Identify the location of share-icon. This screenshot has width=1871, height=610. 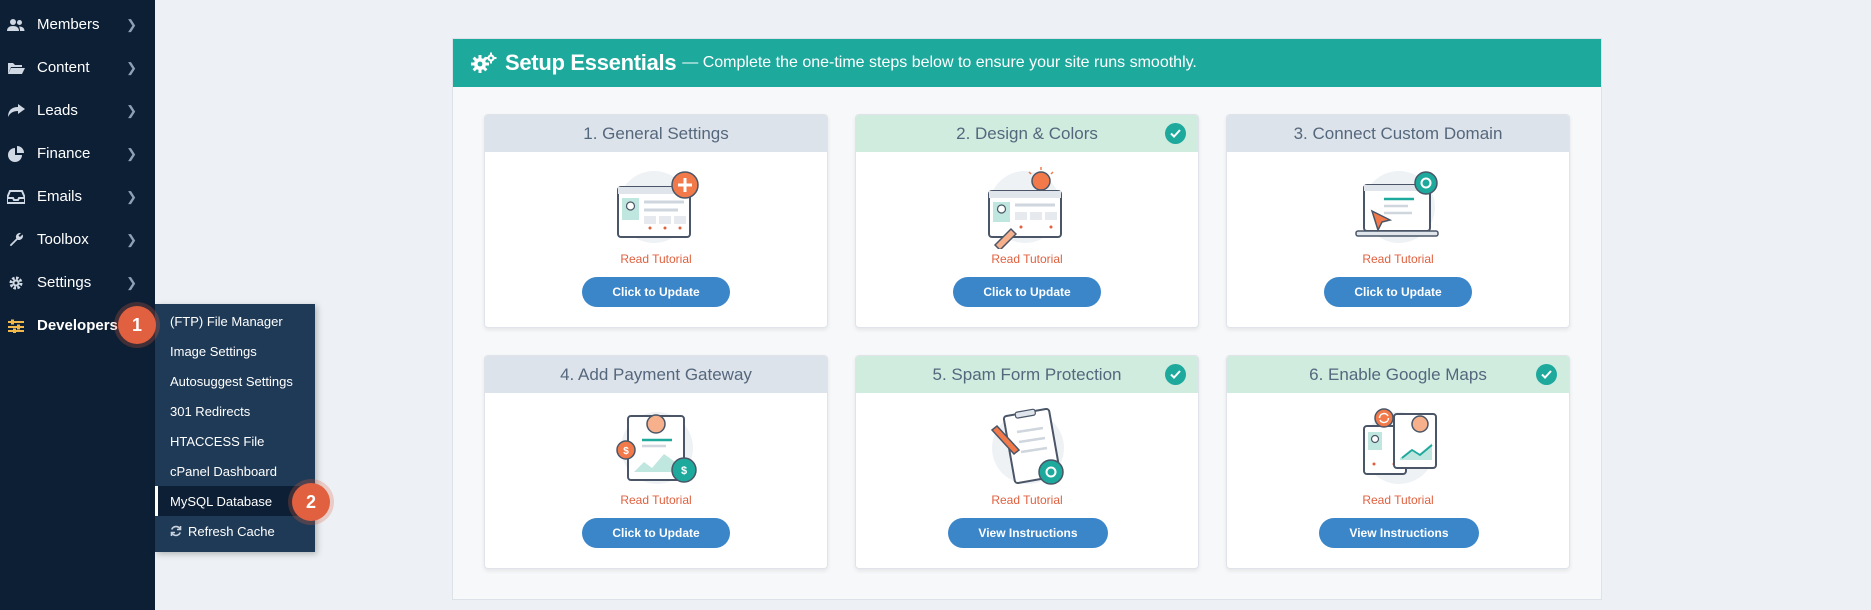
(16, 110).